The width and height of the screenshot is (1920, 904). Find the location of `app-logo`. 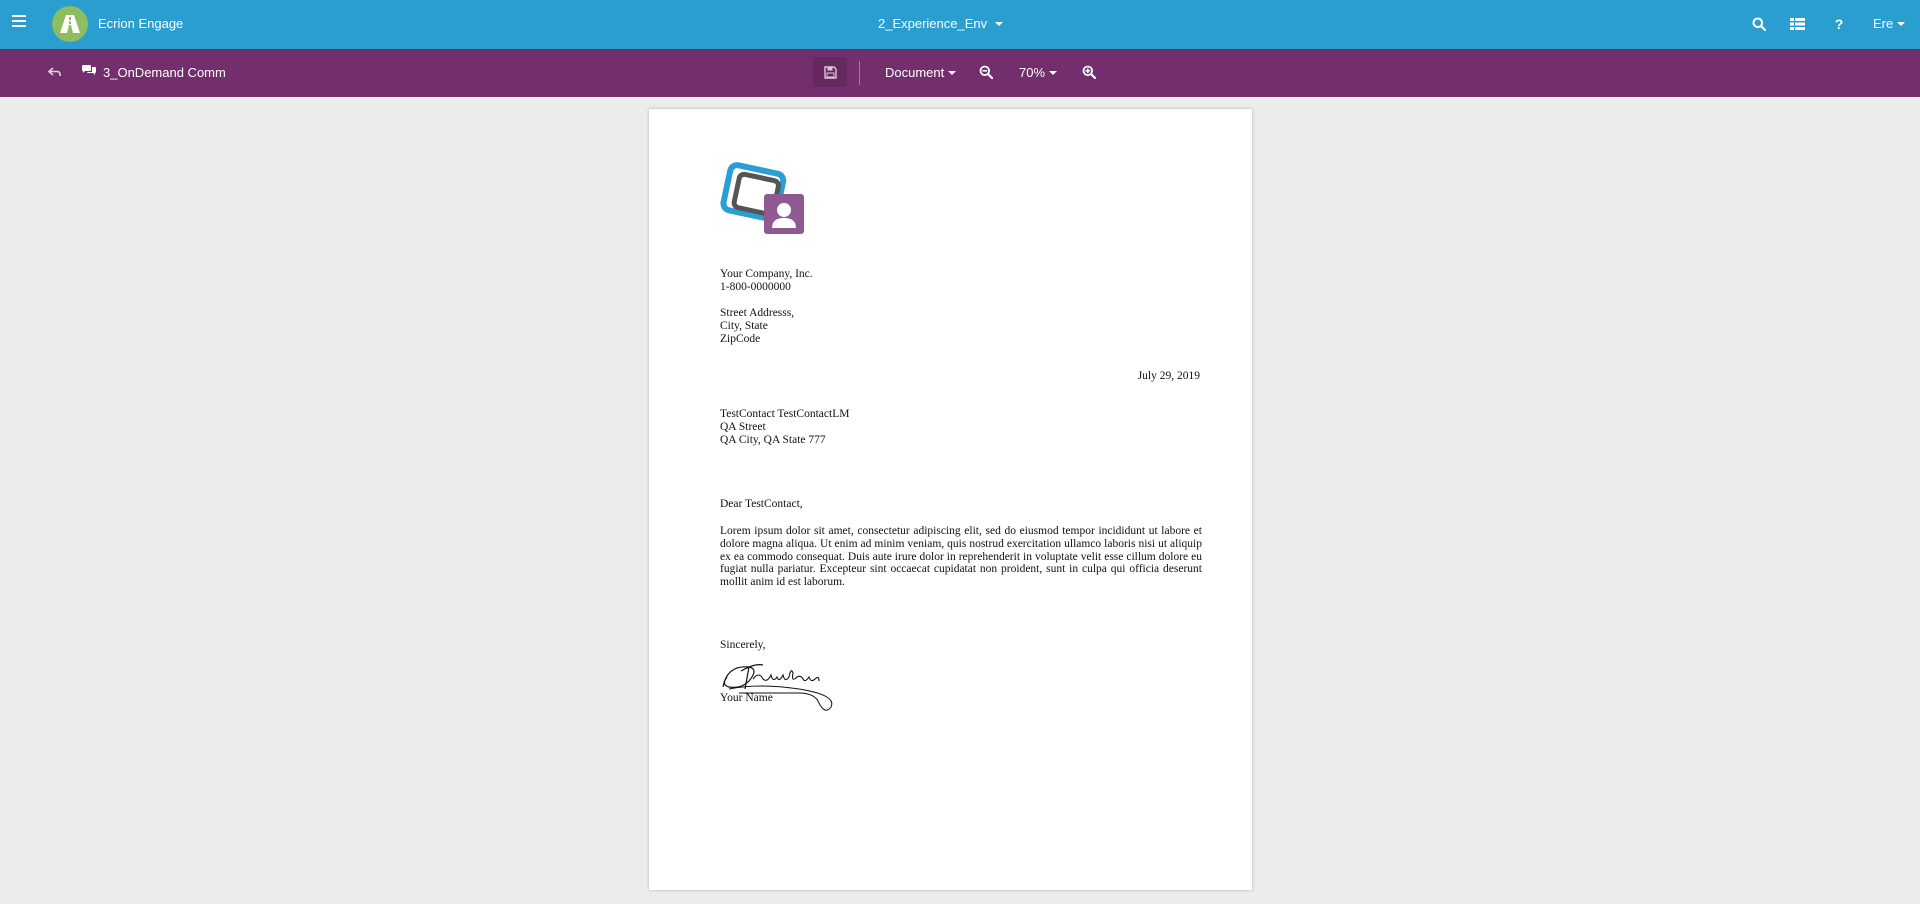

app-logo is located at coordinates (70, 24).